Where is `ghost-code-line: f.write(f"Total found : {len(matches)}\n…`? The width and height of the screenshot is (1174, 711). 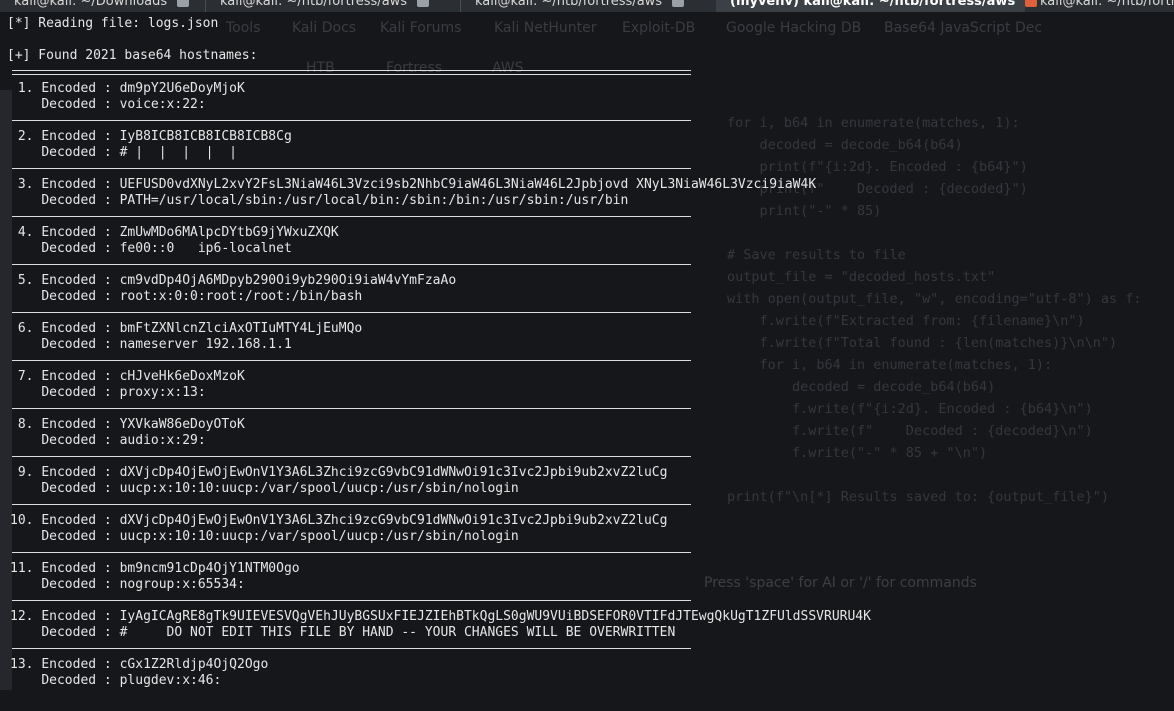
ghost-code-line: f.write(f"Total found : {len(matches)}\n… is located at coordinates (922, 343).